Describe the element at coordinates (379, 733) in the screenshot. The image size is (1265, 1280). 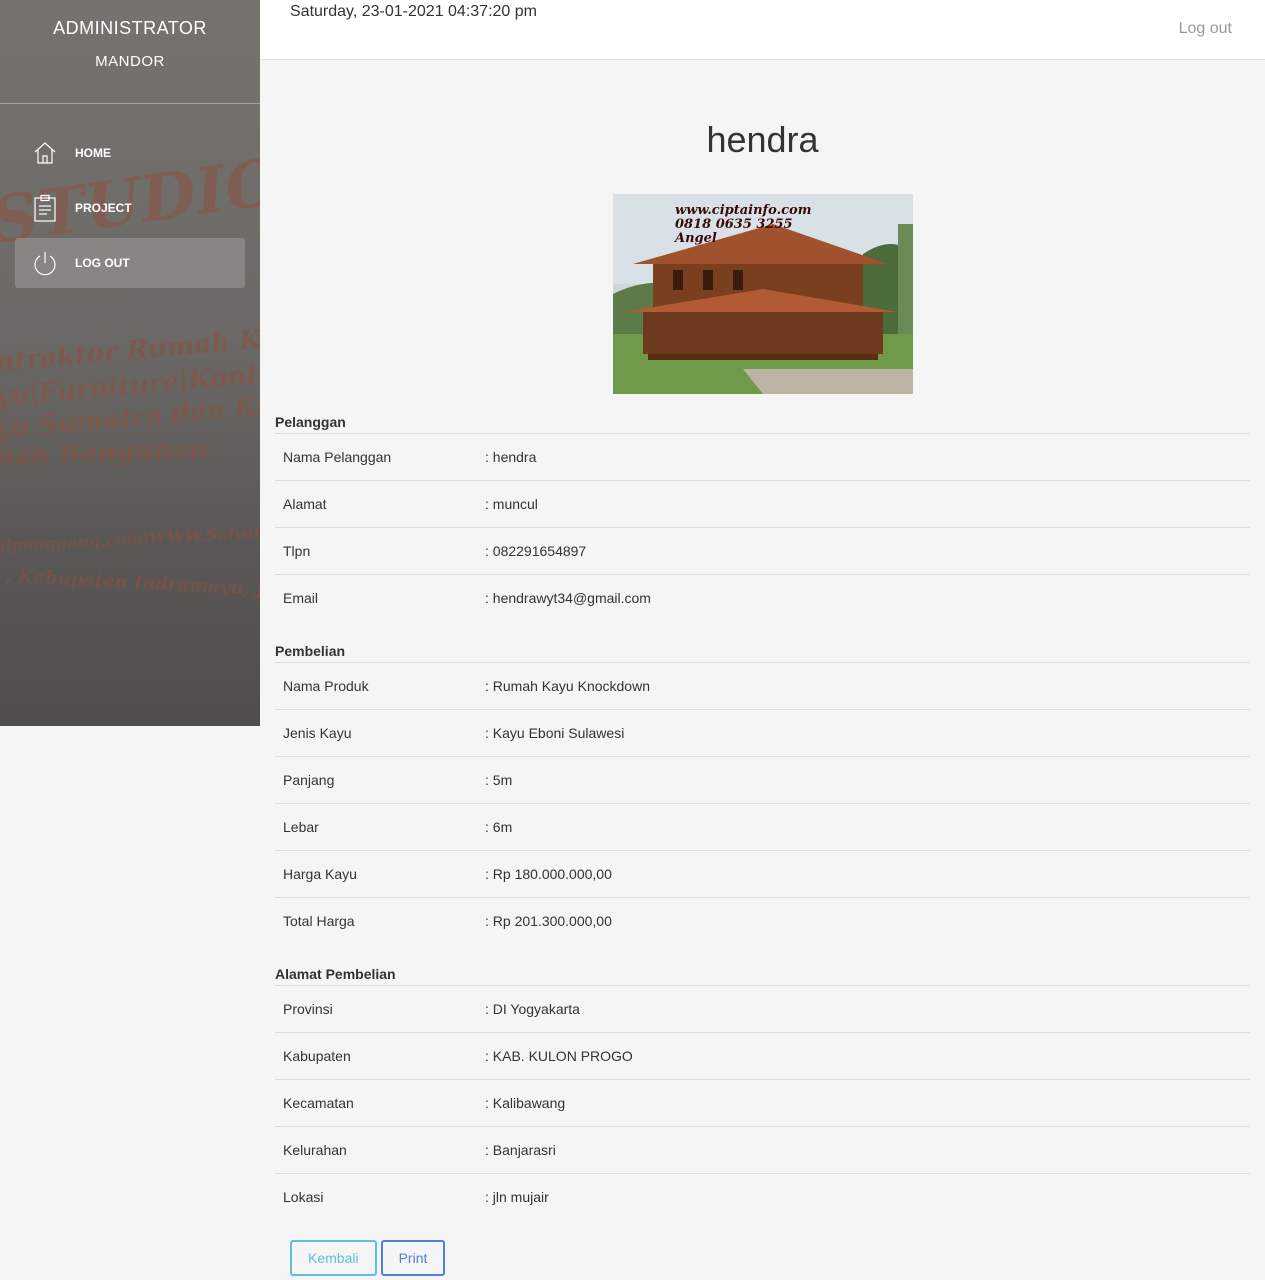
I see `field-label: Jenis Kayu` at that location.